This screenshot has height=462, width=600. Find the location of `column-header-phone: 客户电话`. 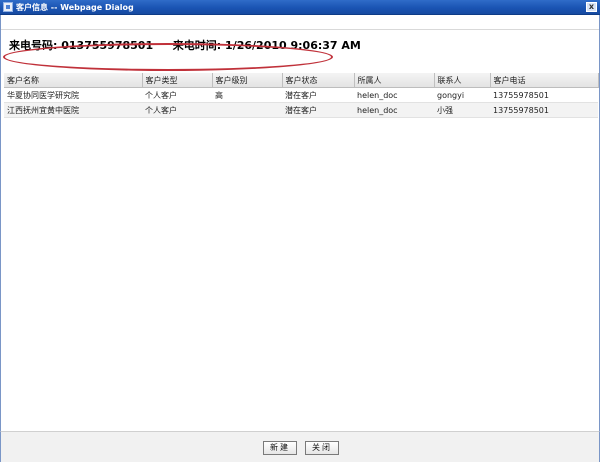

column-header-phone: 客户电话 is located at coordinates (544, 80).